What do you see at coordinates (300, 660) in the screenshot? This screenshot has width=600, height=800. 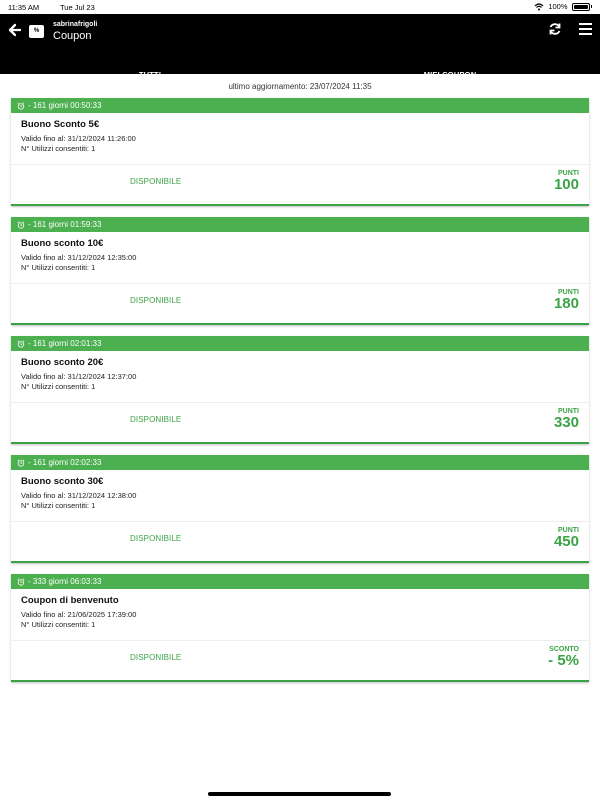 I see `coupon-footer: DISPONIBILE SCONTO - 5%` at bounding box center [300, 660].